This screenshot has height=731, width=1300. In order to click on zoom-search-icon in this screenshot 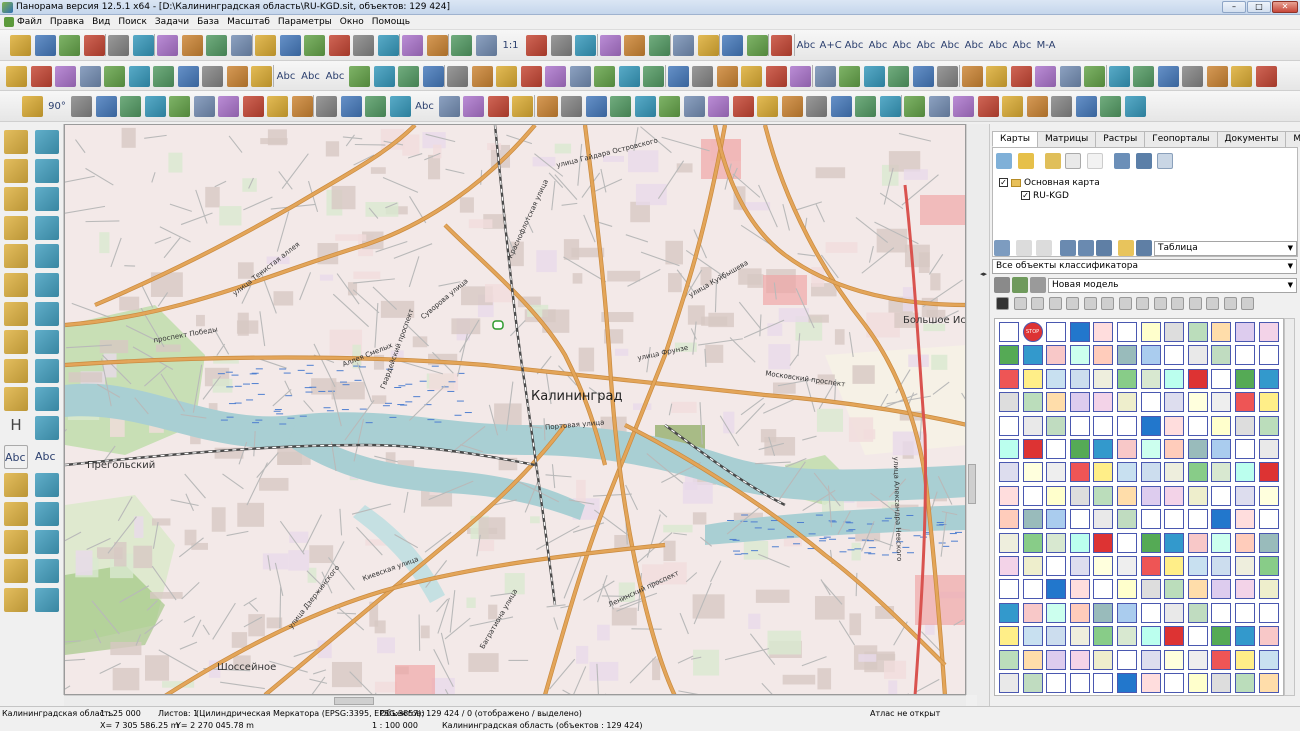, I will do `click(47, 485)`.